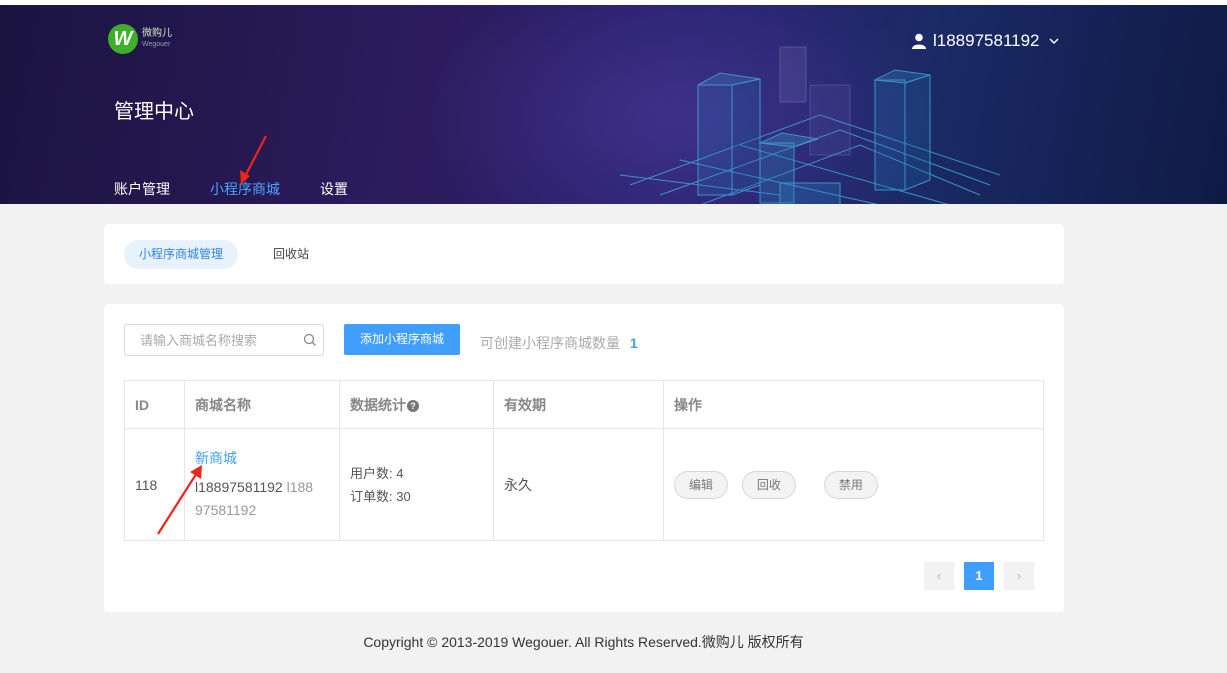 Image resolution: width=1227 pixels, height=673 pixels. I want to click on user-menu: l18897581192, so click(986, 41).